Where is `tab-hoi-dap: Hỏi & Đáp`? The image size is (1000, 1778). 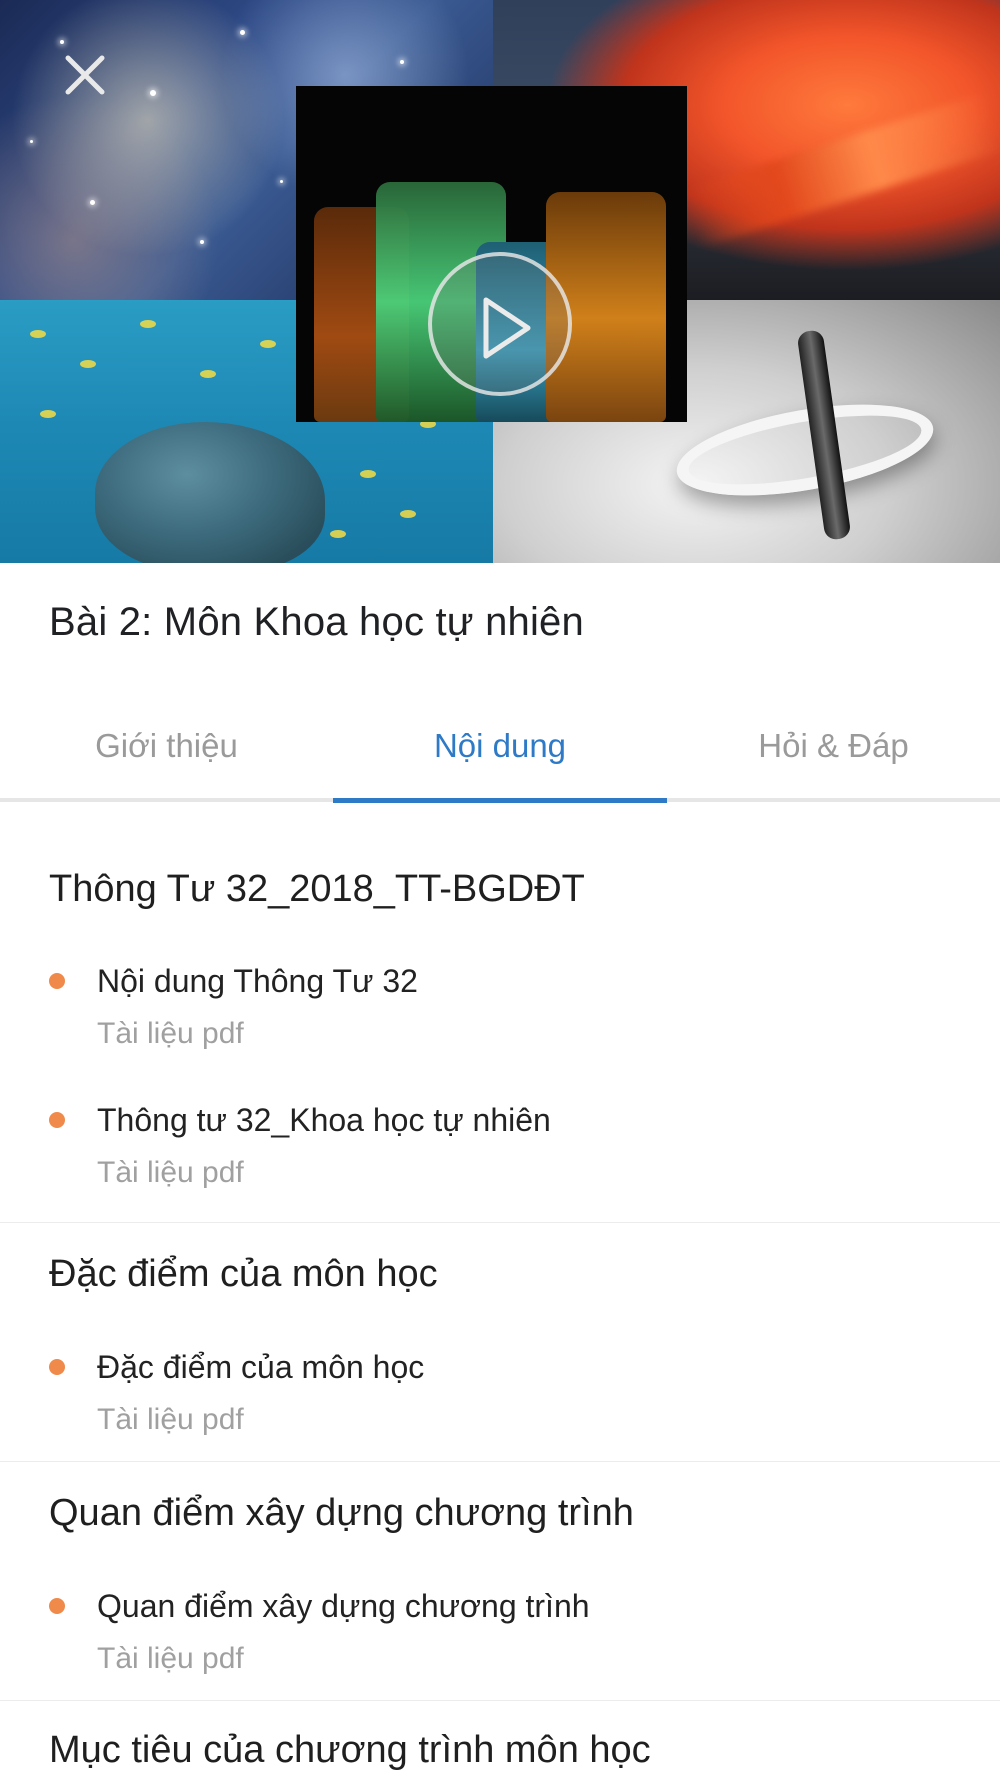
tab-hoi-dap: Hỏi & Đáp is located at coordinates (833, 746).